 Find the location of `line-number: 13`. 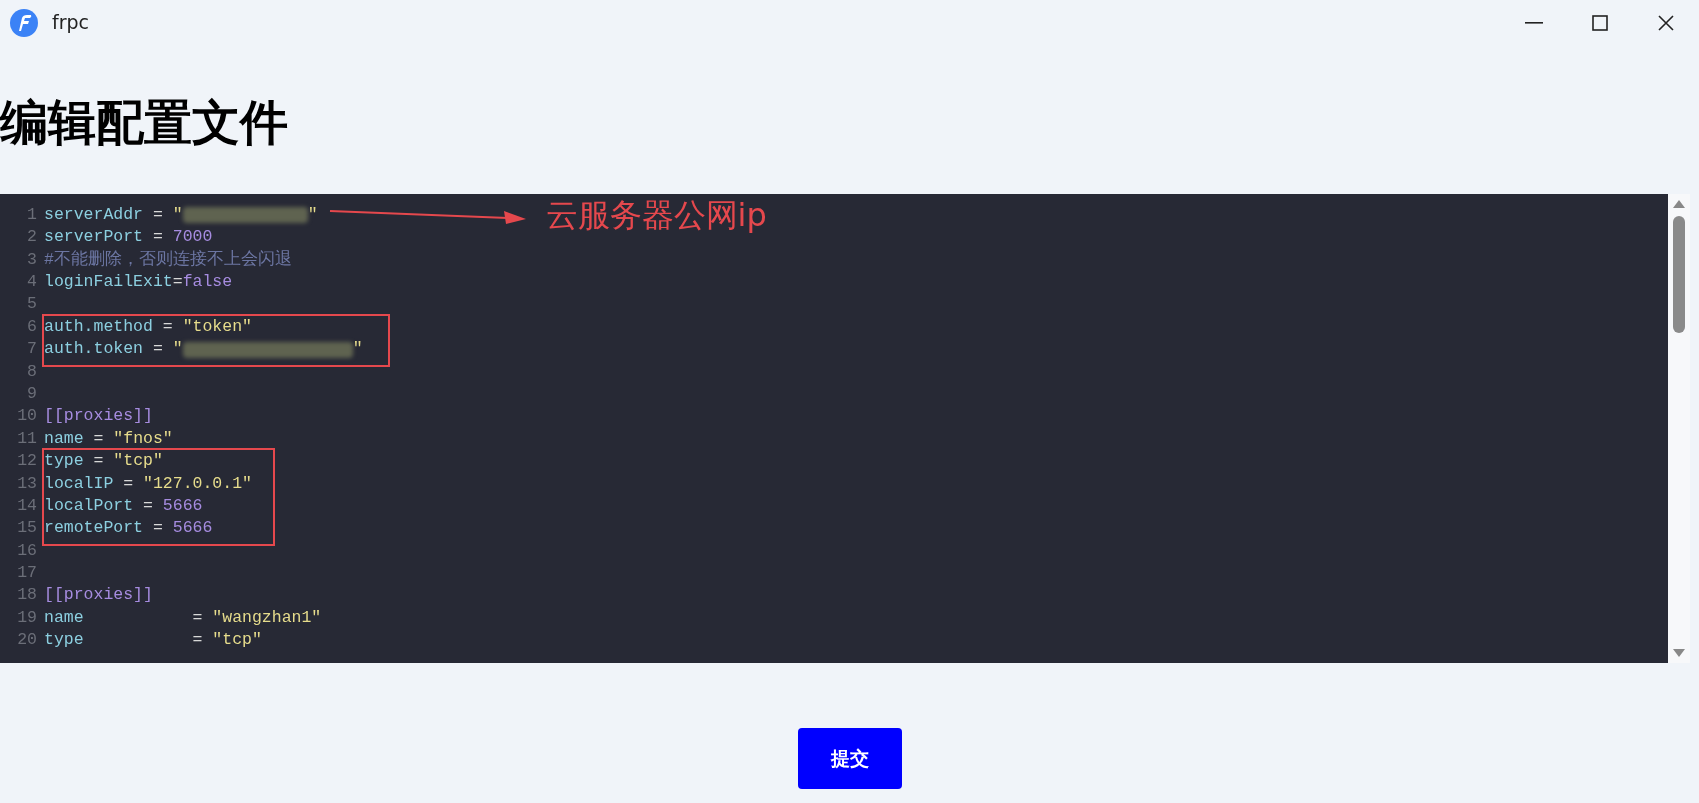

line-number: 13 is located at coordinates (27, 483).